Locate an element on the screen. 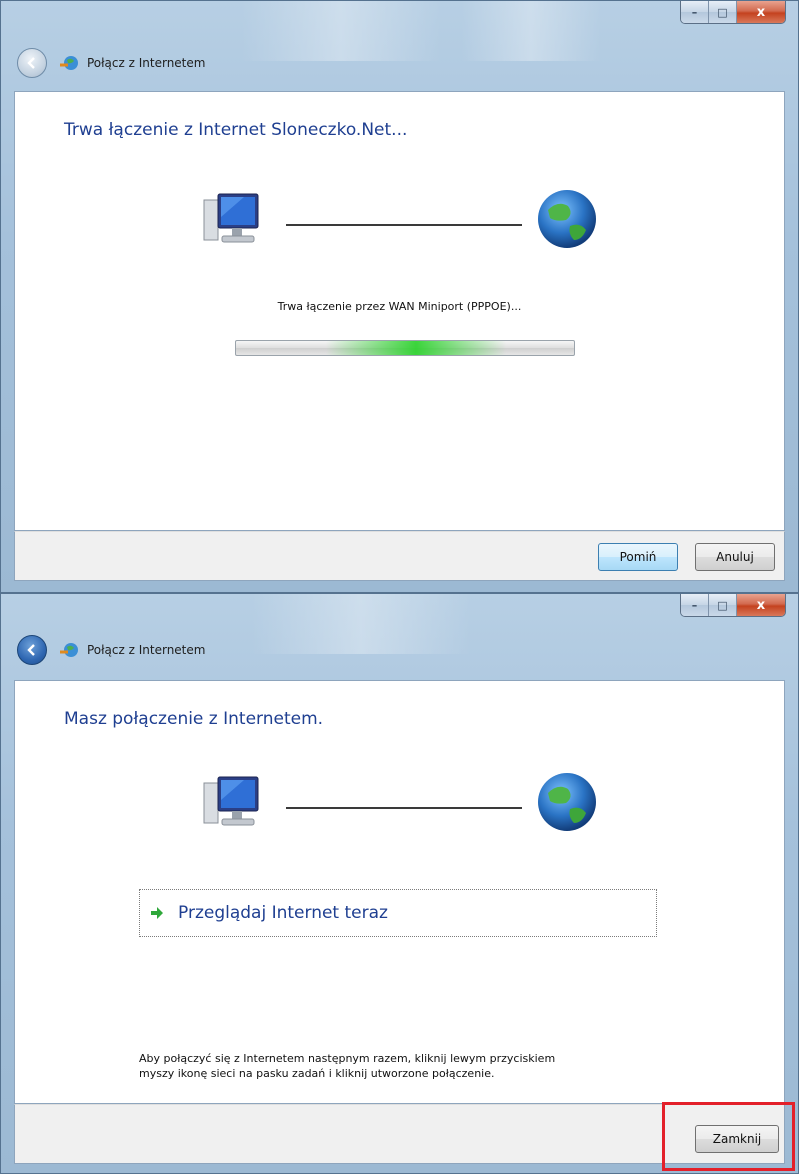 Image resolution: width=799 pixels, height=1174 pixels. highlight-annotation is located at coordinates (728, 1136).